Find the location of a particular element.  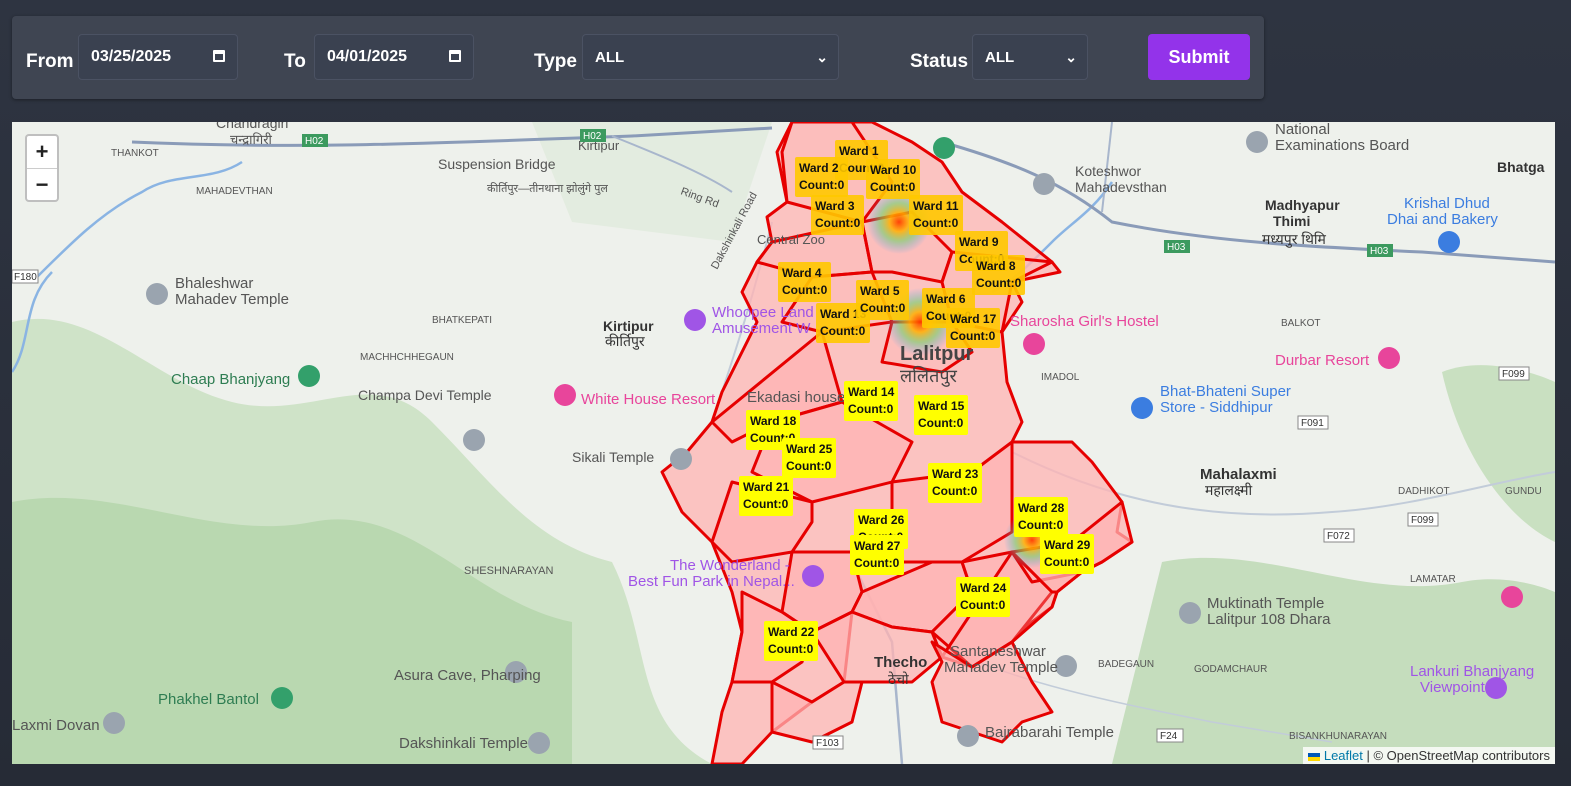

place-label: कीर्तिपुर—तीनथाना झोलुंगे पुल is located at coordinates (547, 188).